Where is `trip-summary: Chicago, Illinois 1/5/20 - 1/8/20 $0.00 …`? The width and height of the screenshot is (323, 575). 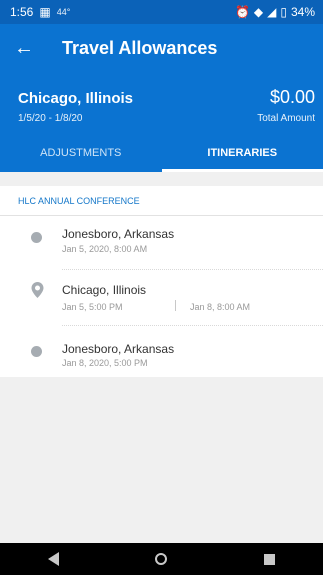
trip-summary: Chicago, Illinois 1/5/20 - 1/8/20 $0.00 … is located at coordinates (161, 103).